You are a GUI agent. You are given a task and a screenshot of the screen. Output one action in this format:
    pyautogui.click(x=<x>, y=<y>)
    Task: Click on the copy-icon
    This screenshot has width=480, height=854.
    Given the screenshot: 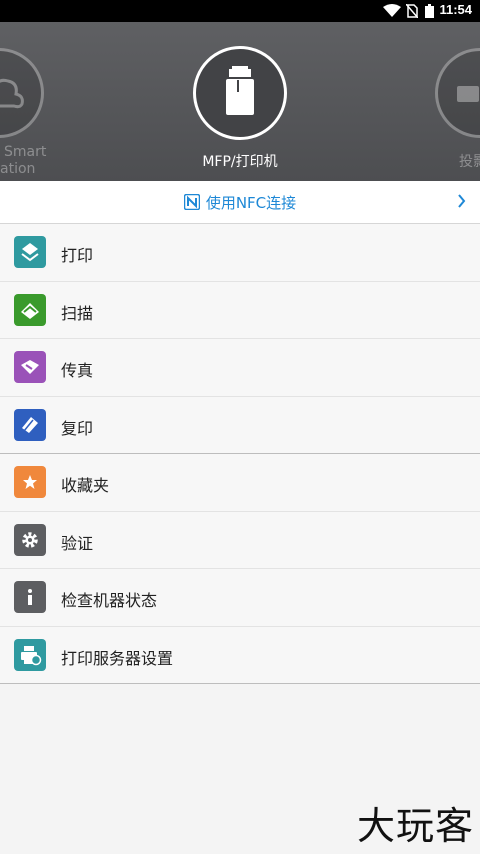 What is the action you would take?
    pyautogui.click(x=30, y=424)
    